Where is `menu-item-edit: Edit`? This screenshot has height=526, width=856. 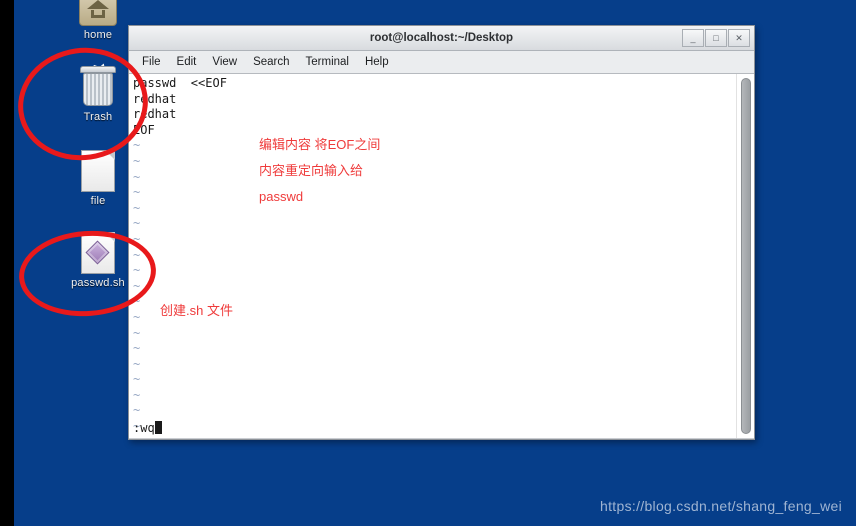 menu-item-edit: Edit is located at coordinates (187, 62).